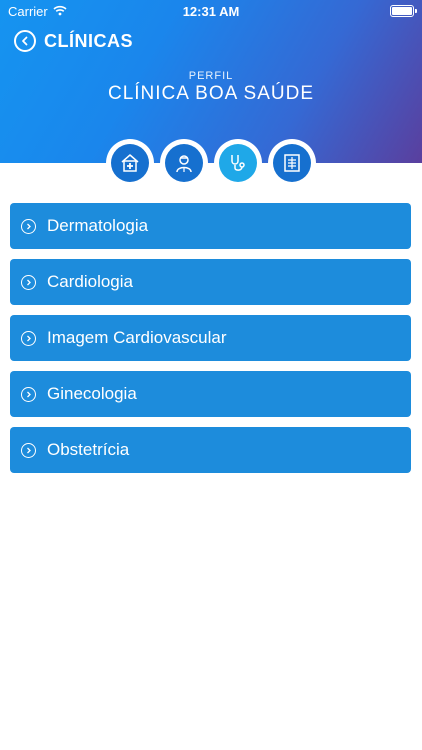  I want to click on tab-hospital, so click(130, 163).